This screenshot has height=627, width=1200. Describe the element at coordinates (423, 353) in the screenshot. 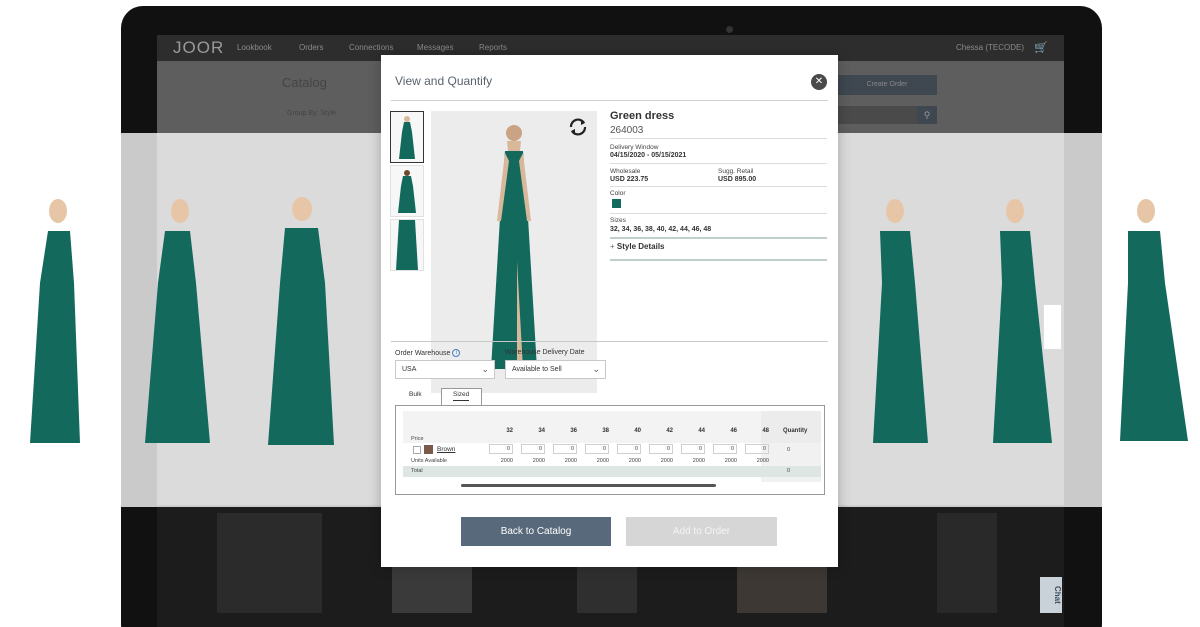

I see `order-warehouse-label-text: Order Warehouse` at that location.